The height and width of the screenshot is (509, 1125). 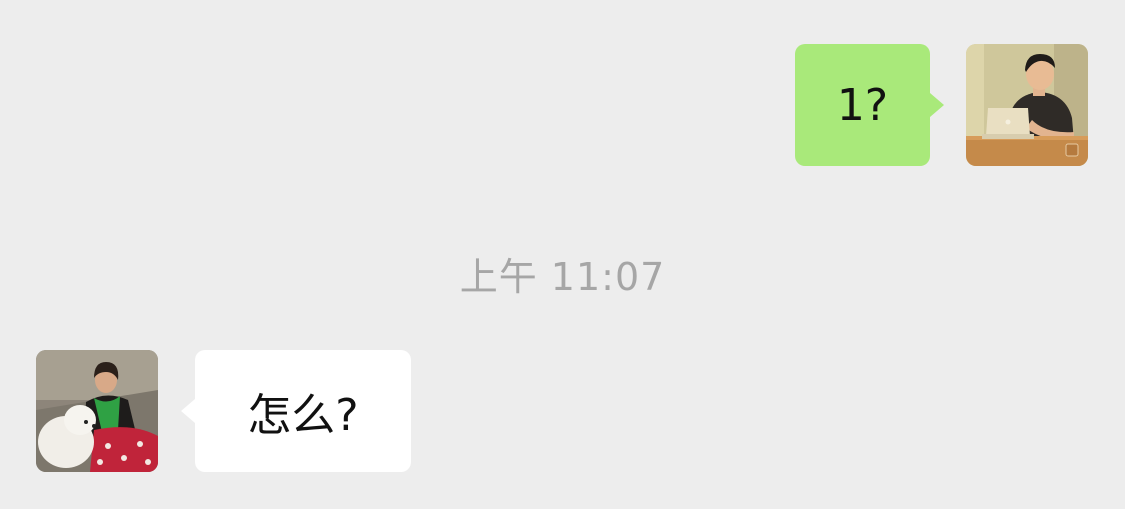 What do you see at coordinates (303, 415) in the screenshot?
I see `incoming-message-text: 怎么?` at bounding box center [303, 415].